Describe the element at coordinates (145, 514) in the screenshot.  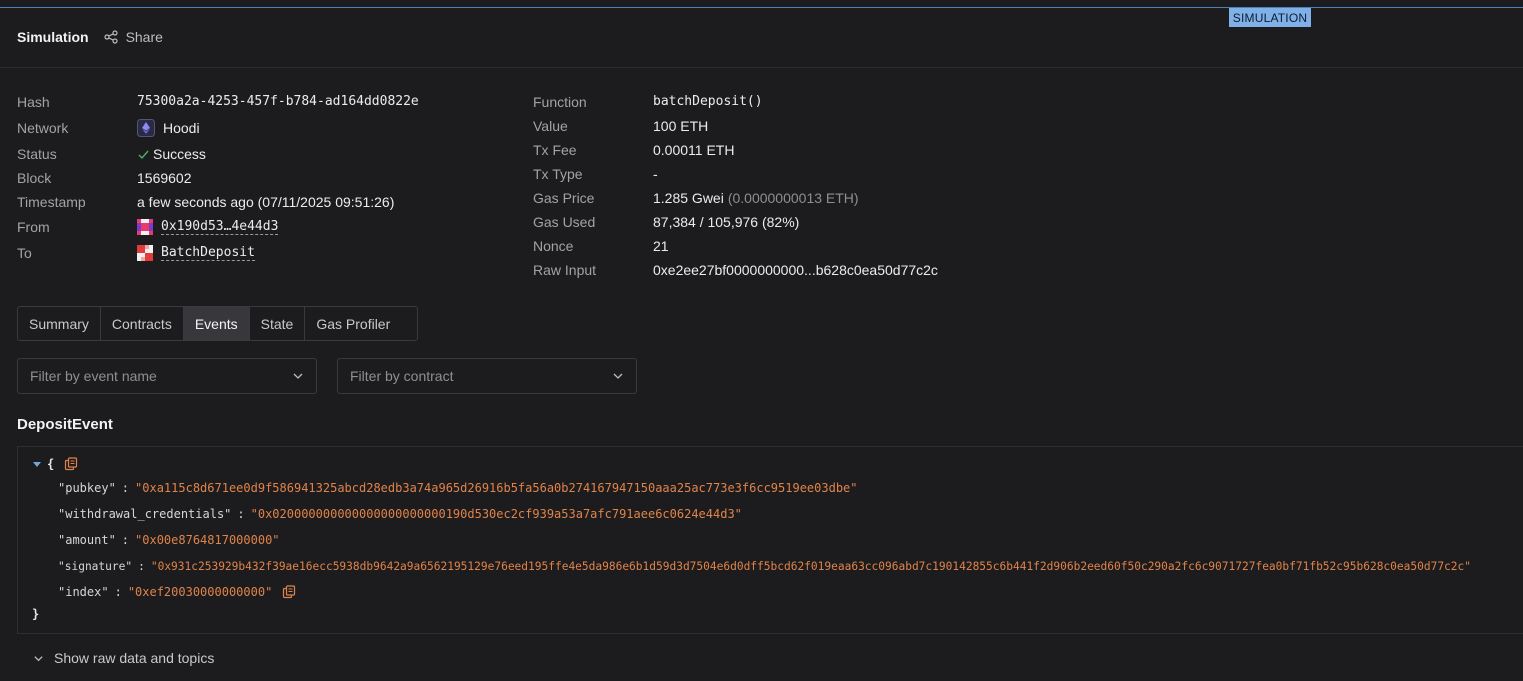
I see `json-key: "withdrawal_credentials"` at that location.